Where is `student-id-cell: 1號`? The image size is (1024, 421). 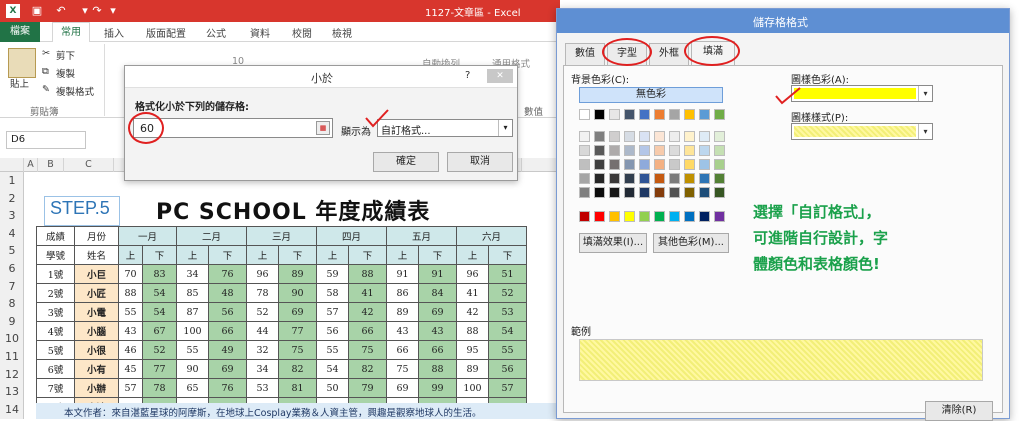 student-id-cell: 1號 is located at coordinates (55, 274).